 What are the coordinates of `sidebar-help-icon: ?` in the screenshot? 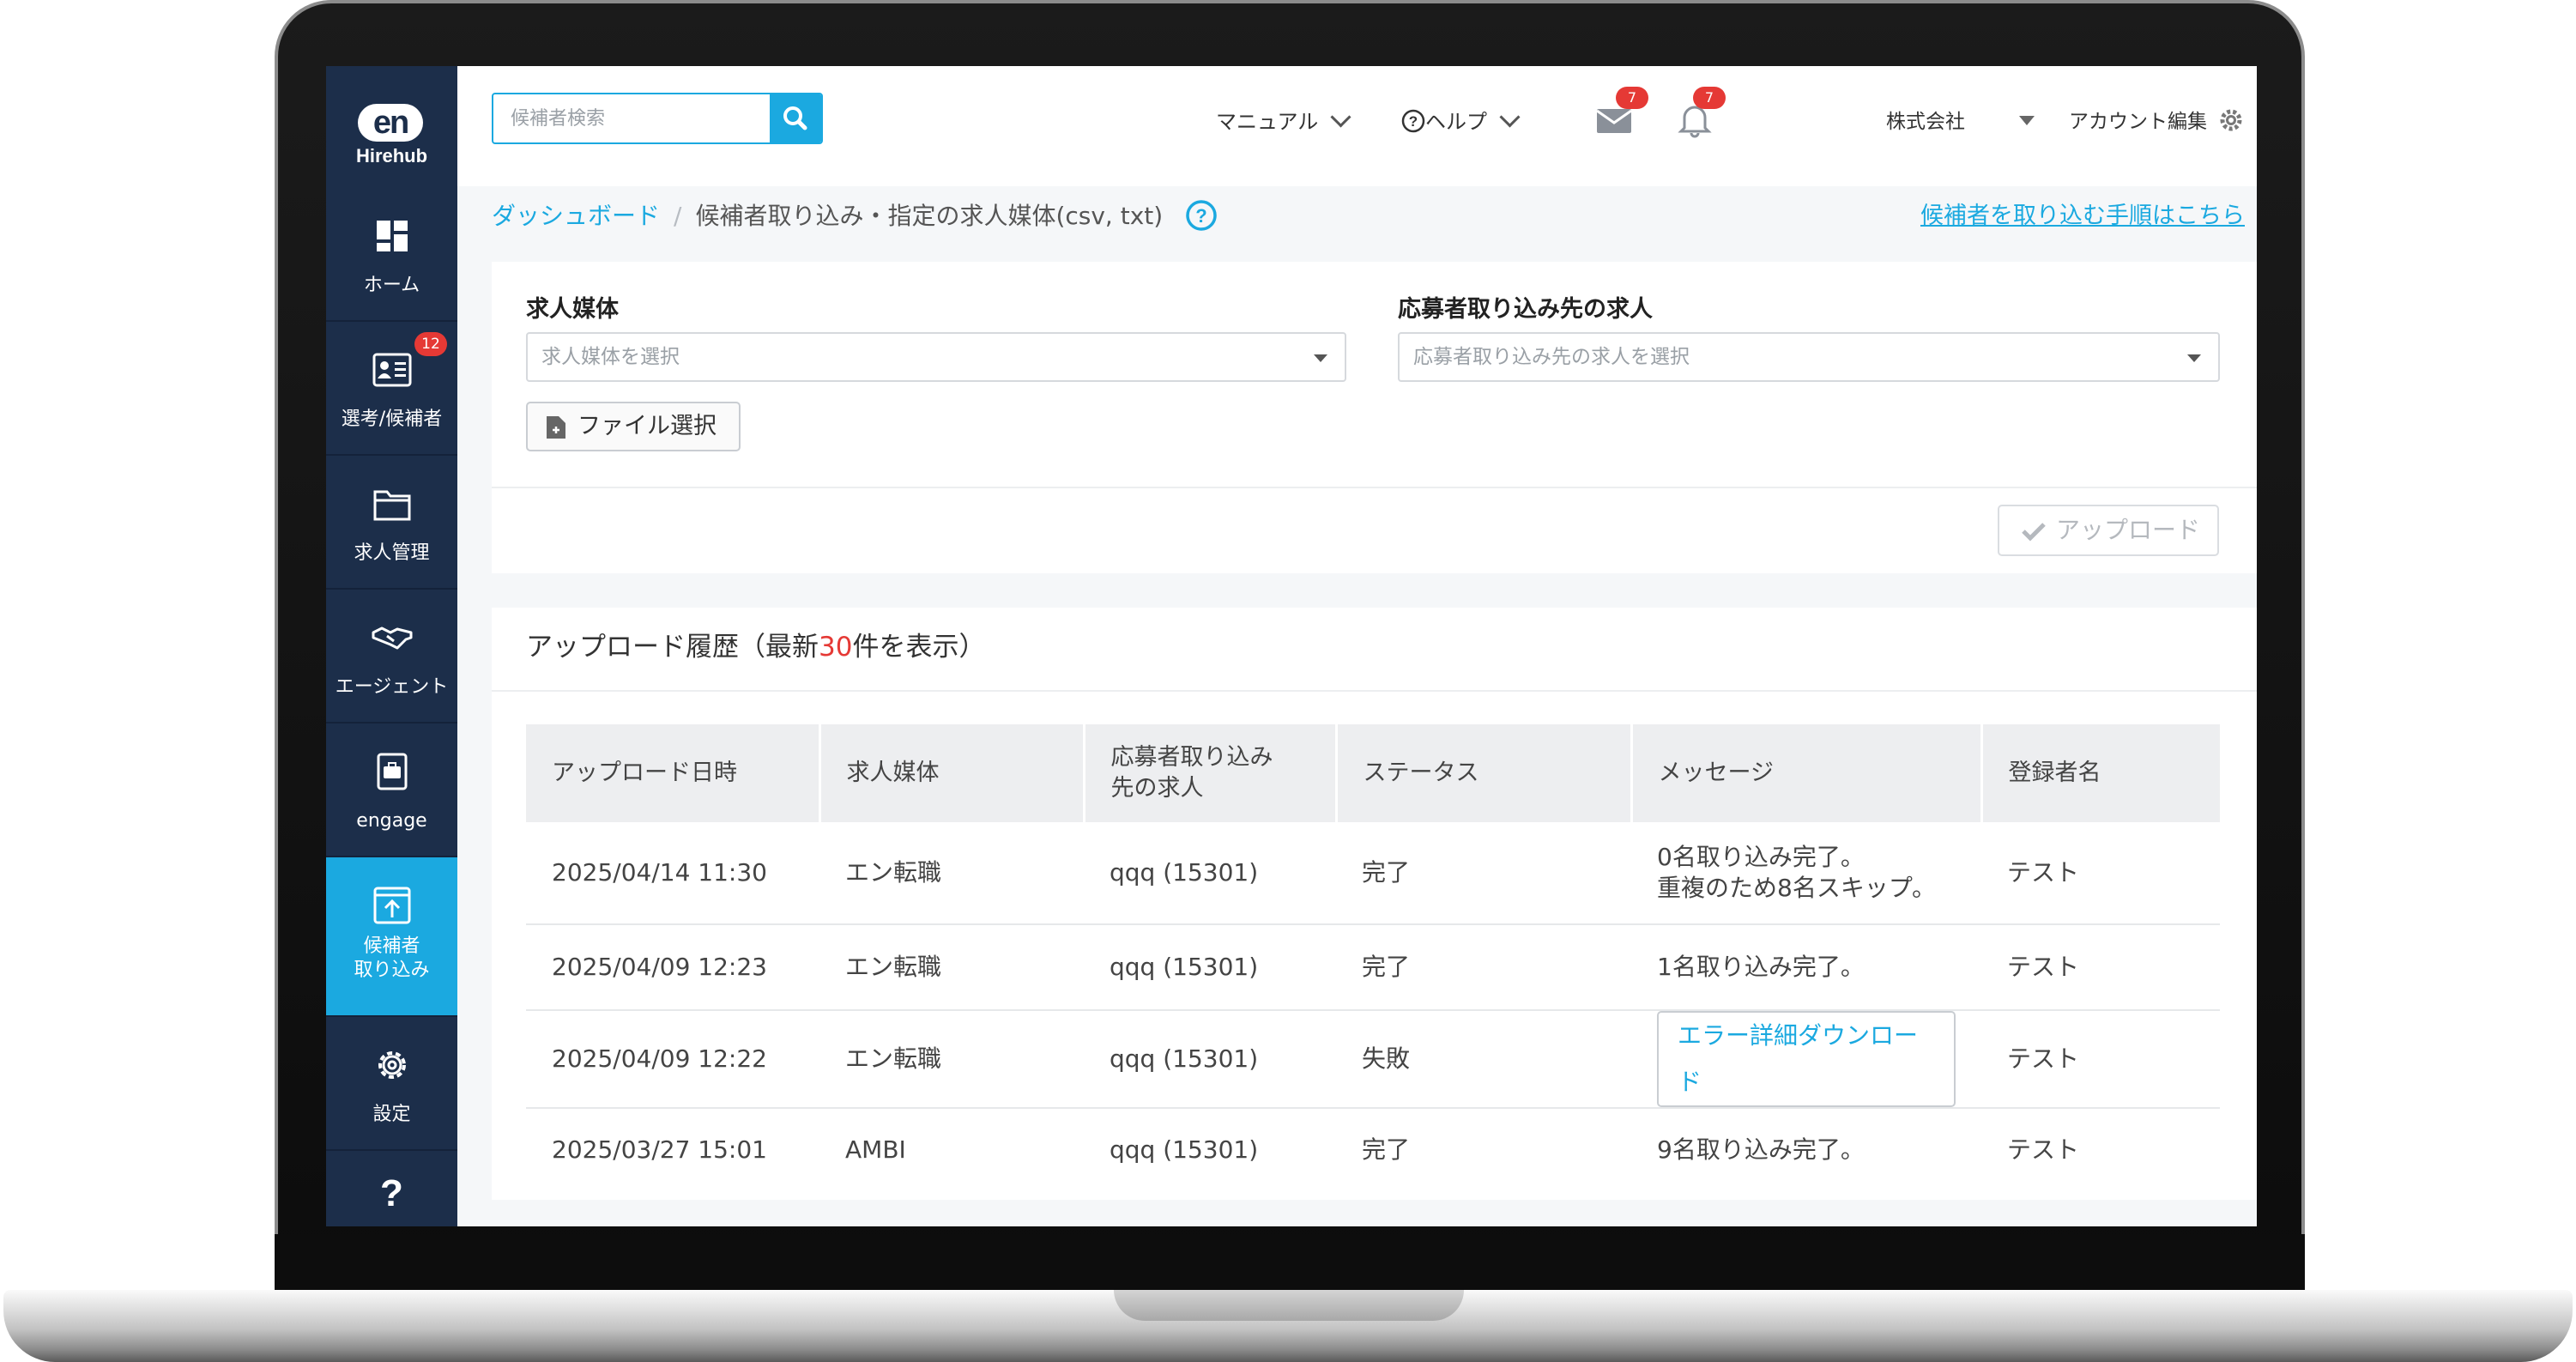 It's located at (391, 1188).